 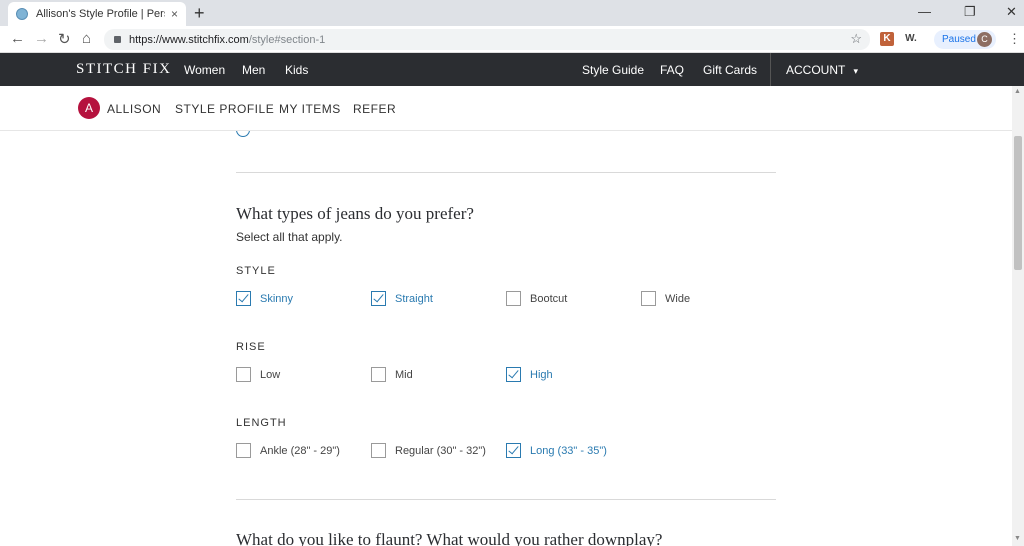 I want to click on length-group-label: LENGTH, so click(x=261, y=423).